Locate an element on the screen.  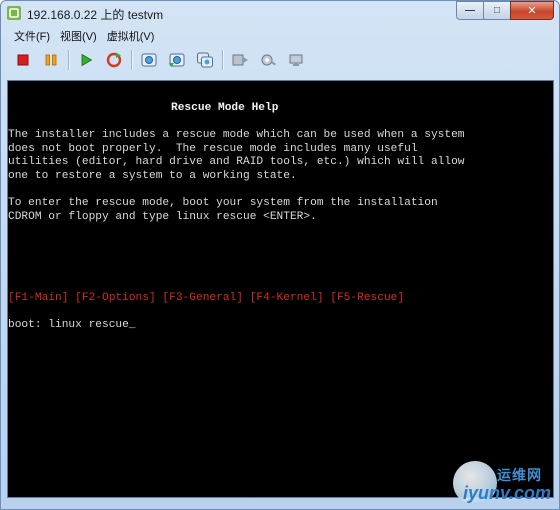
menu-bar: 文件(F) 视图(V) 虚拟机(V) is located at coordinates (84, 37).